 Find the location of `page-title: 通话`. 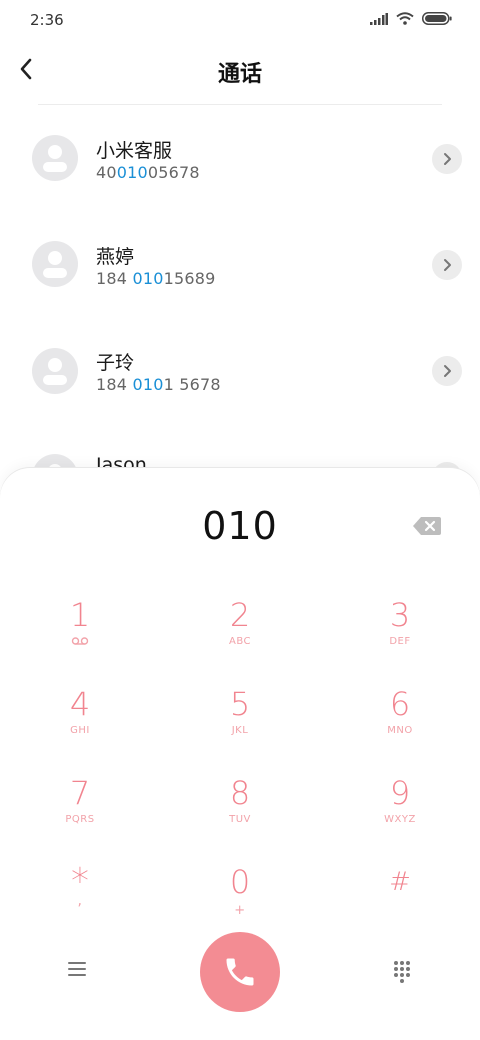

page-title: 通话 is located at coordinates (239, 74).